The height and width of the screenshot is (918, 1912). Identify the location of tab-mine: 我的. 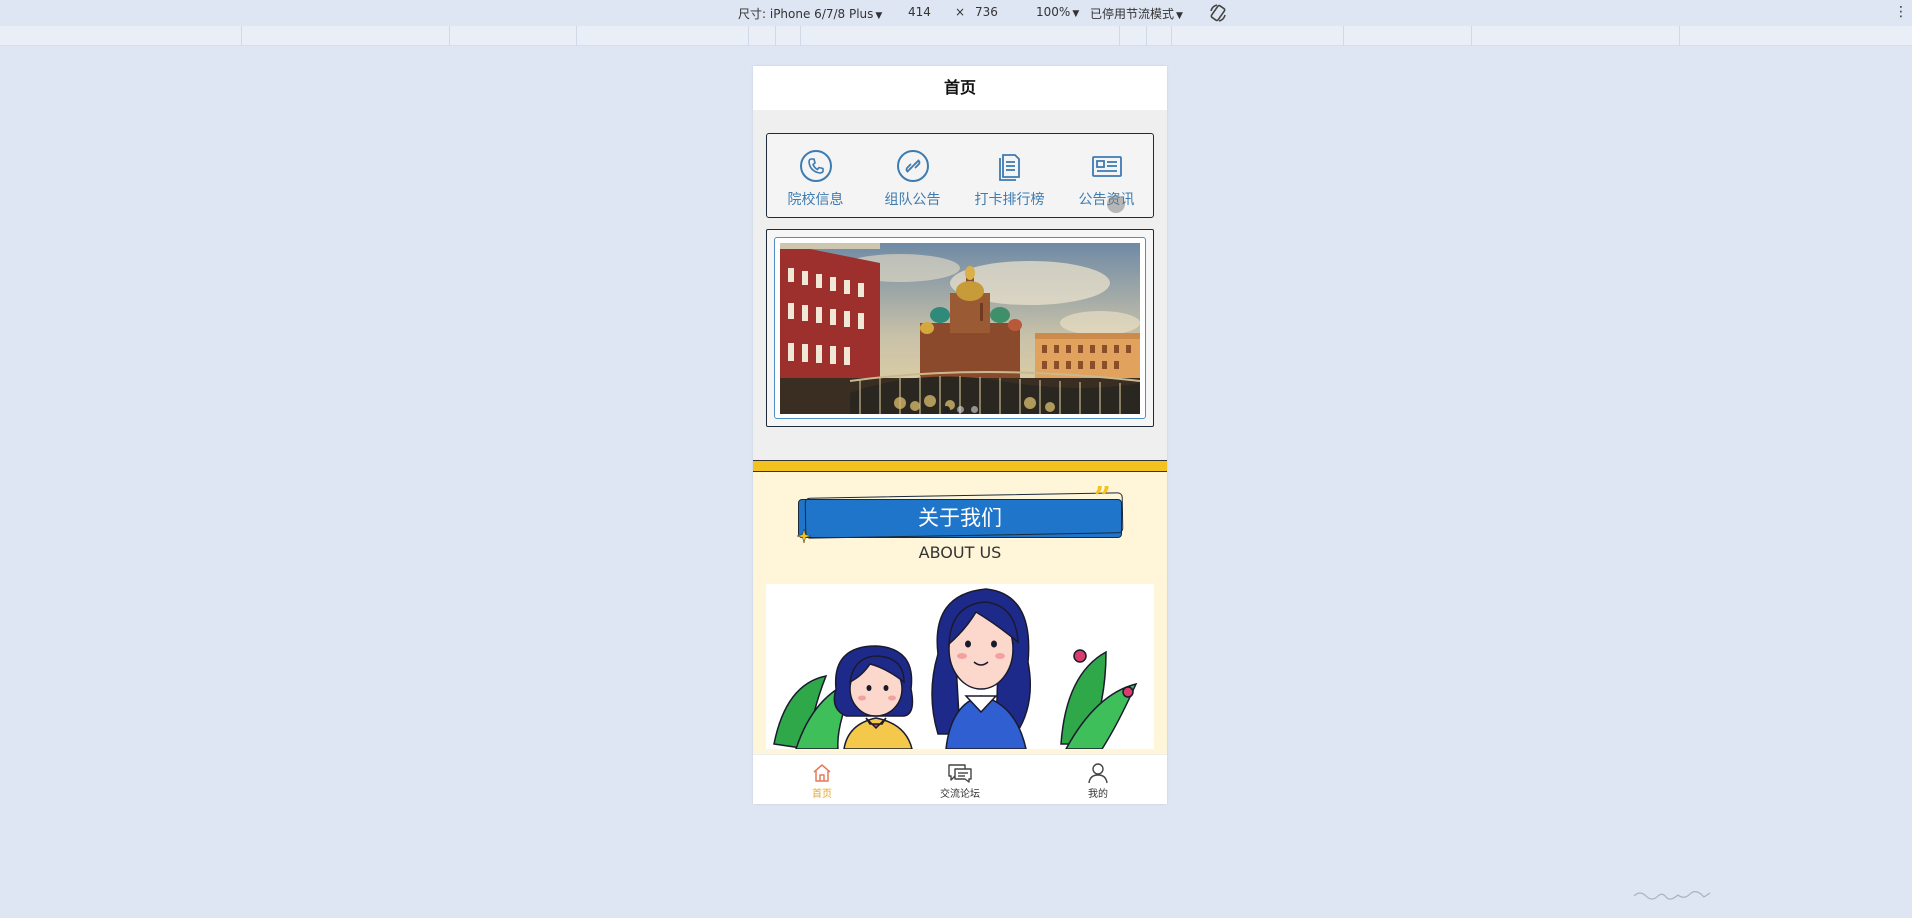
(1098, 781).